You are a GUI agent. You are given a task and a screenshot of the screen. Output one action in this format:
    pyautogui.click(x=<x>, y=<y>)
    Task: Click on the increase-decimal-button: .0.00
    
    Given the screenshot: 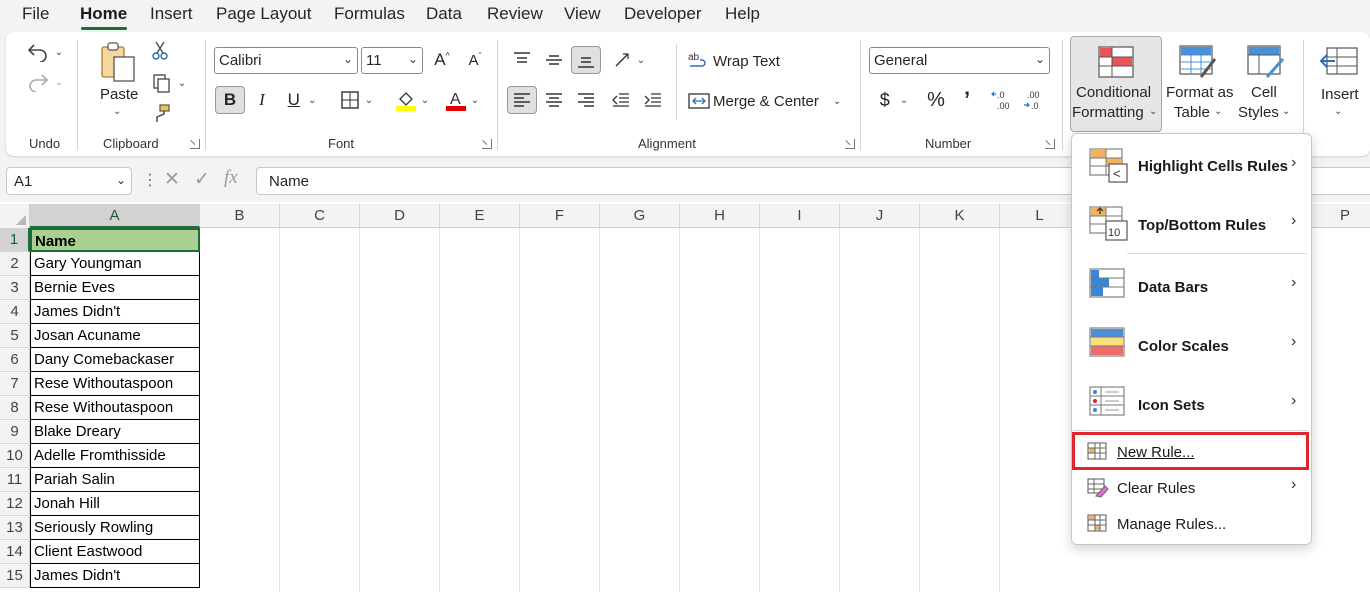 What is the action you would take?
    pyautogui.click(x=1003, y=100)
    